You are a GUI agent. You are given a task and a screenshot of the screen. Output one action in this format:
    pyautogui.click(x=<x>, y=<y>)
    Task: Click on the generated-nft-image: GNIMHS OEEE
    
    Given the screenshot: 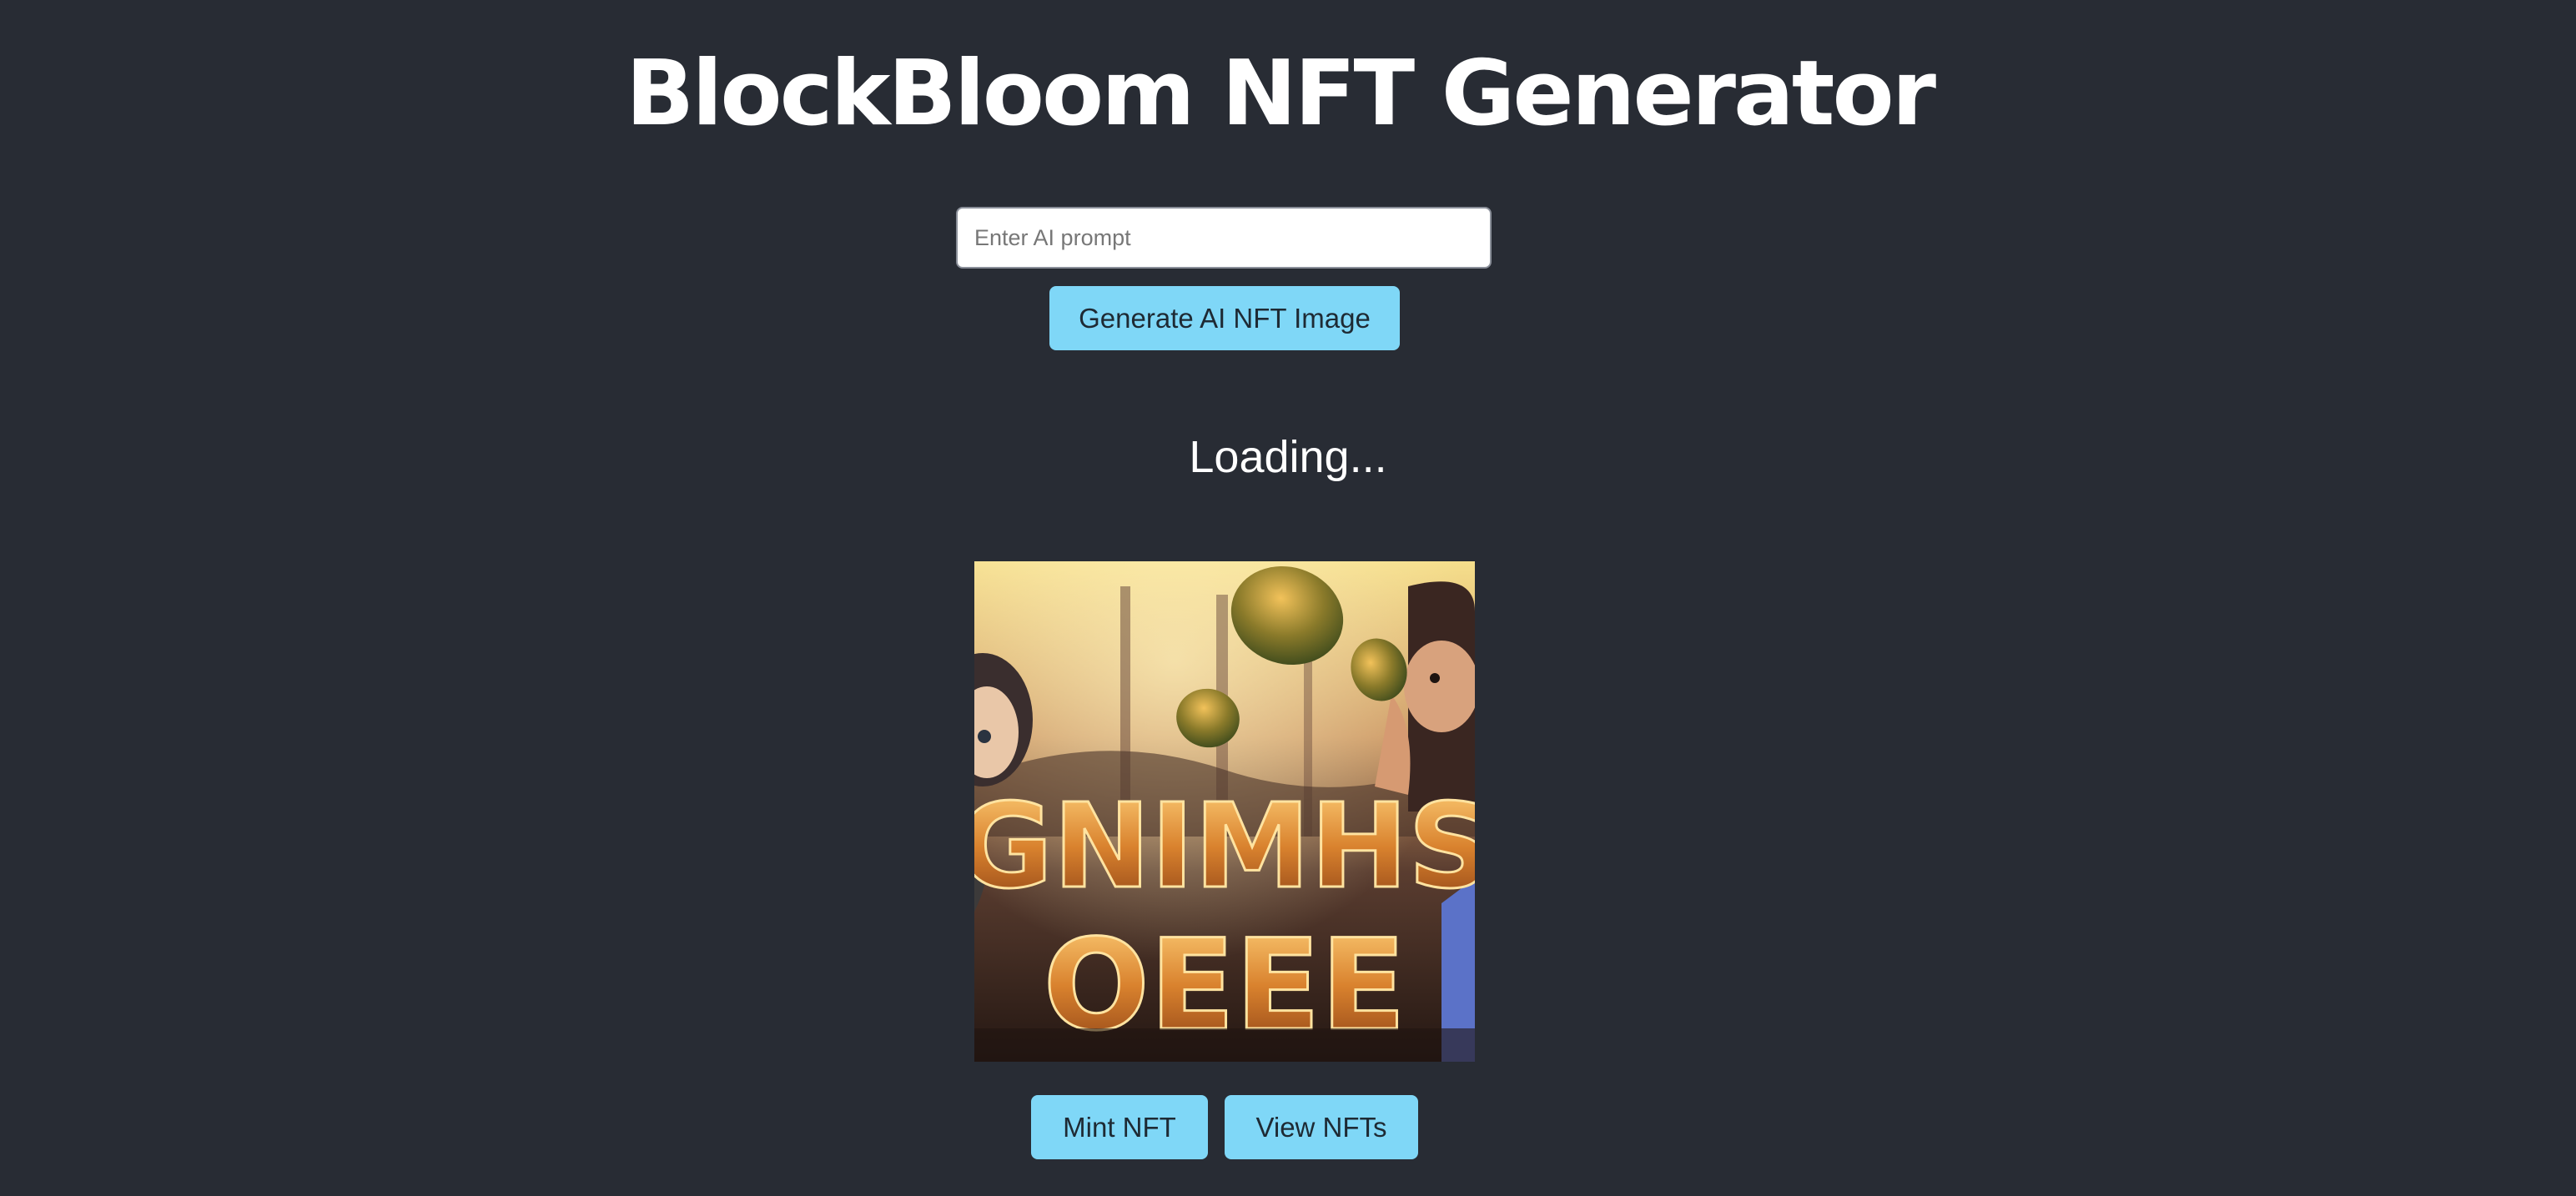 What is the action you would take?
    pyautogui.click(x=1224, y=811)
    